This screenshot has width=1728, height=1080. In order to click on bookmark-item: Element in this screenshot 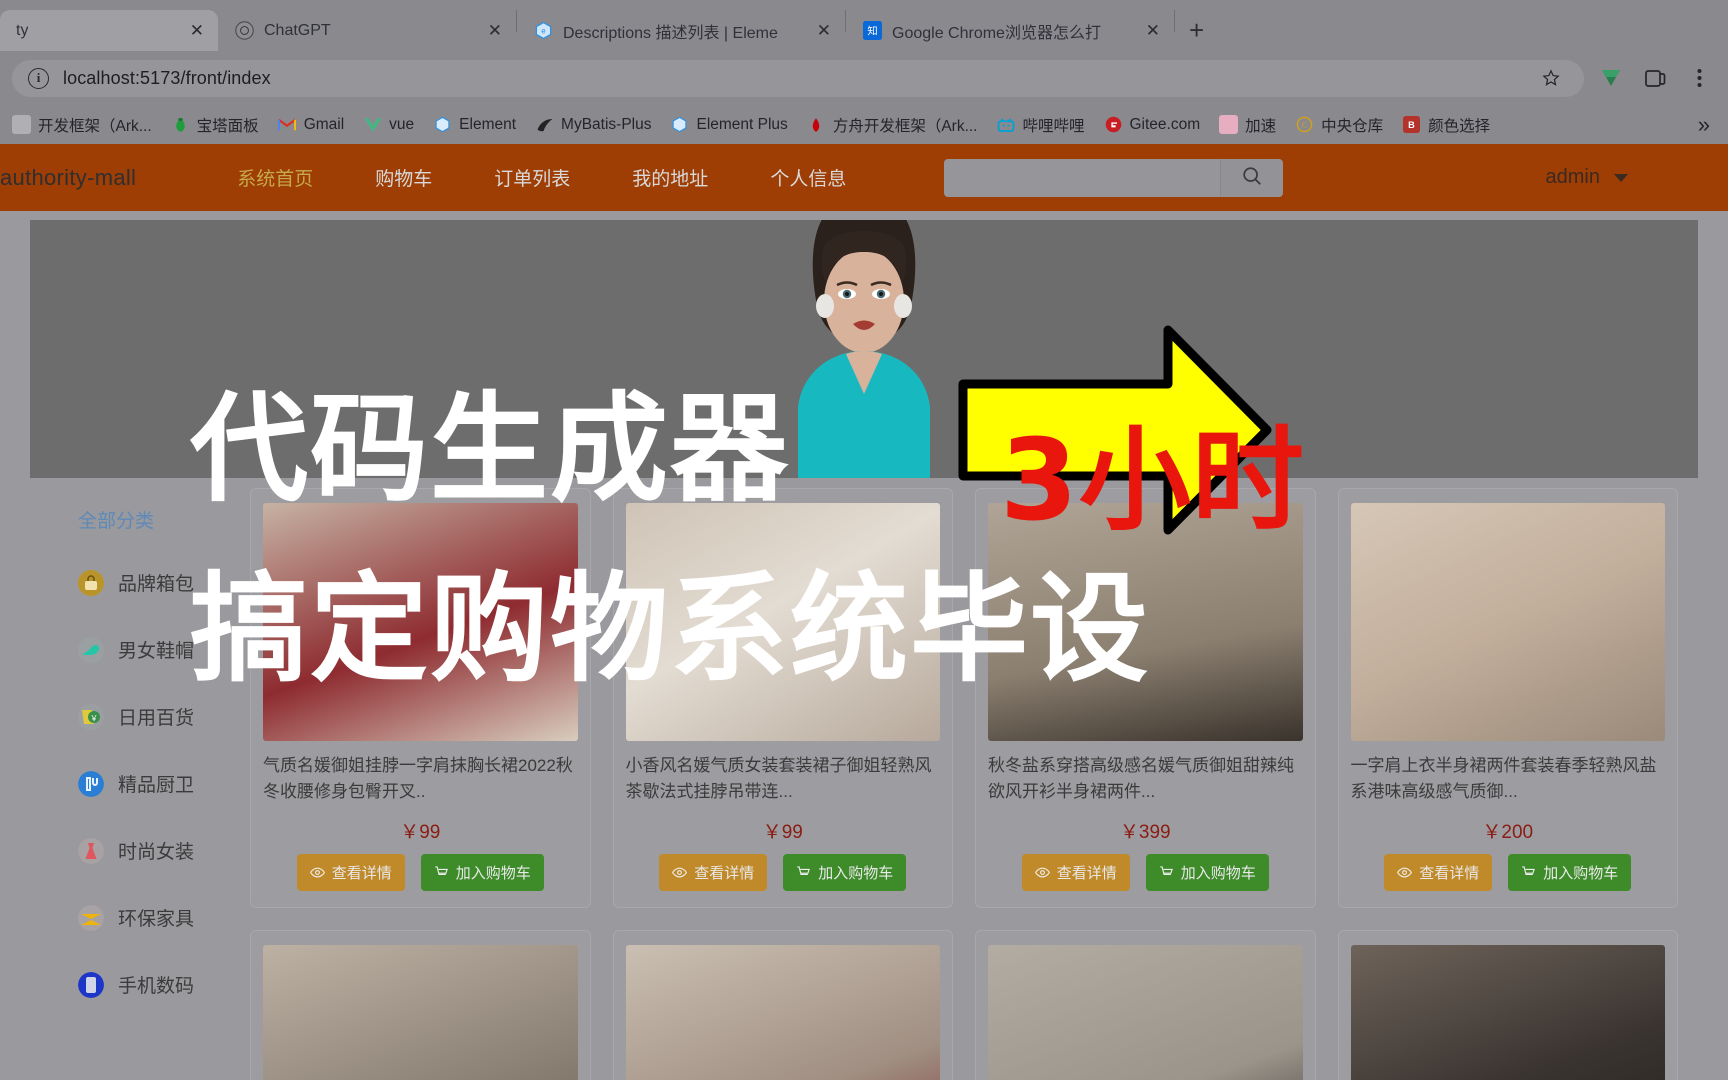, I will do `click(474, 124)`.